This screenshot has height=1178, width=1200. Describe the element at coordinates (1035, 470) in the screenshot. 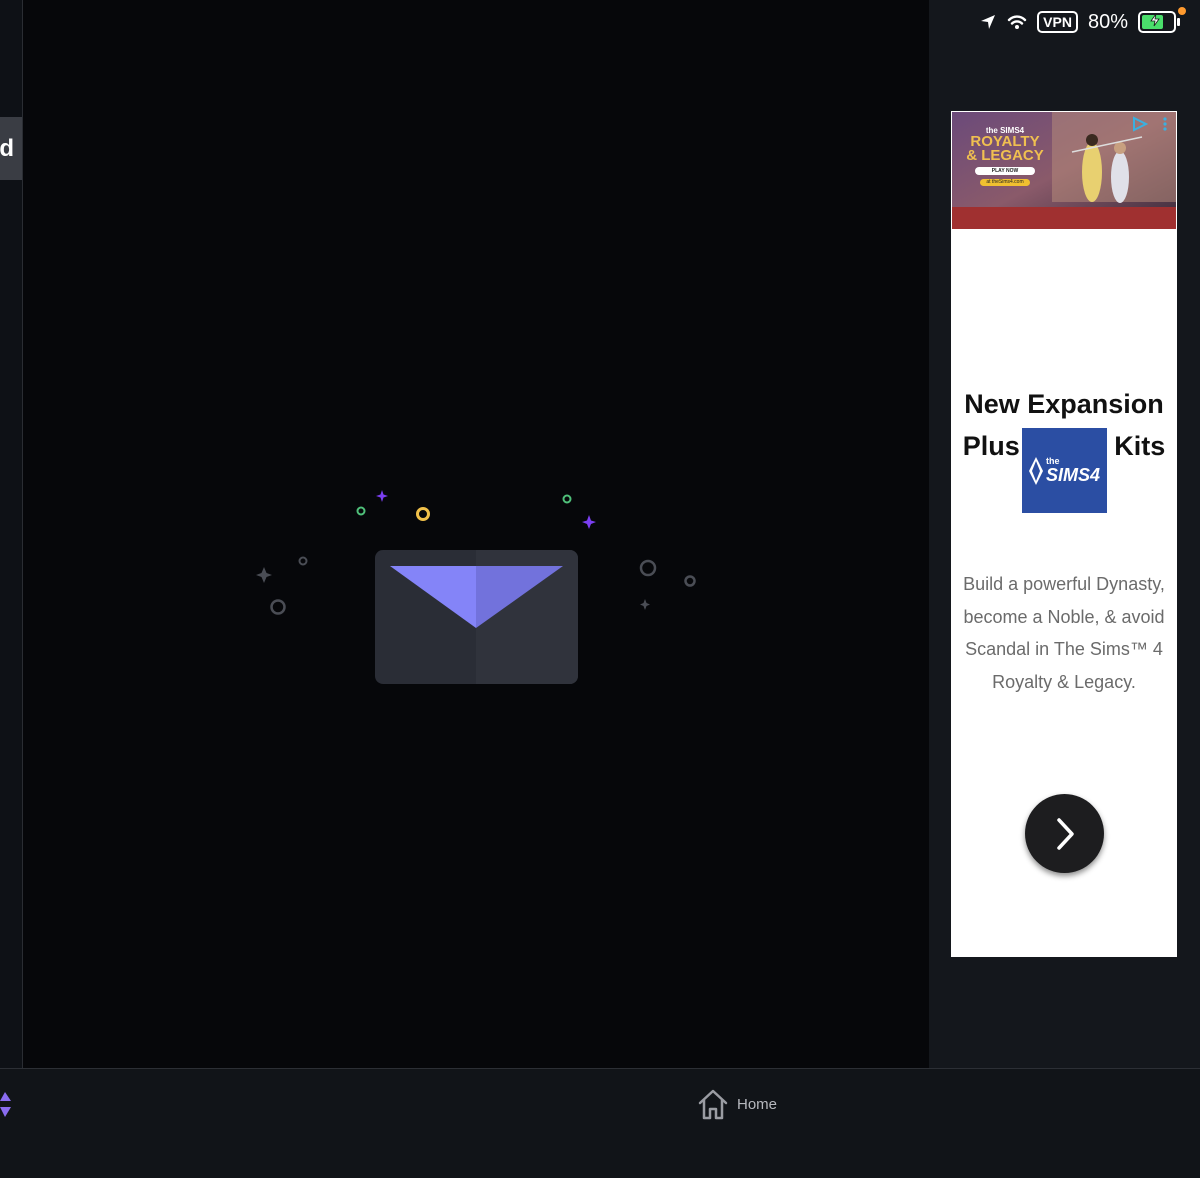

I see `plumbob-icon` at that location.